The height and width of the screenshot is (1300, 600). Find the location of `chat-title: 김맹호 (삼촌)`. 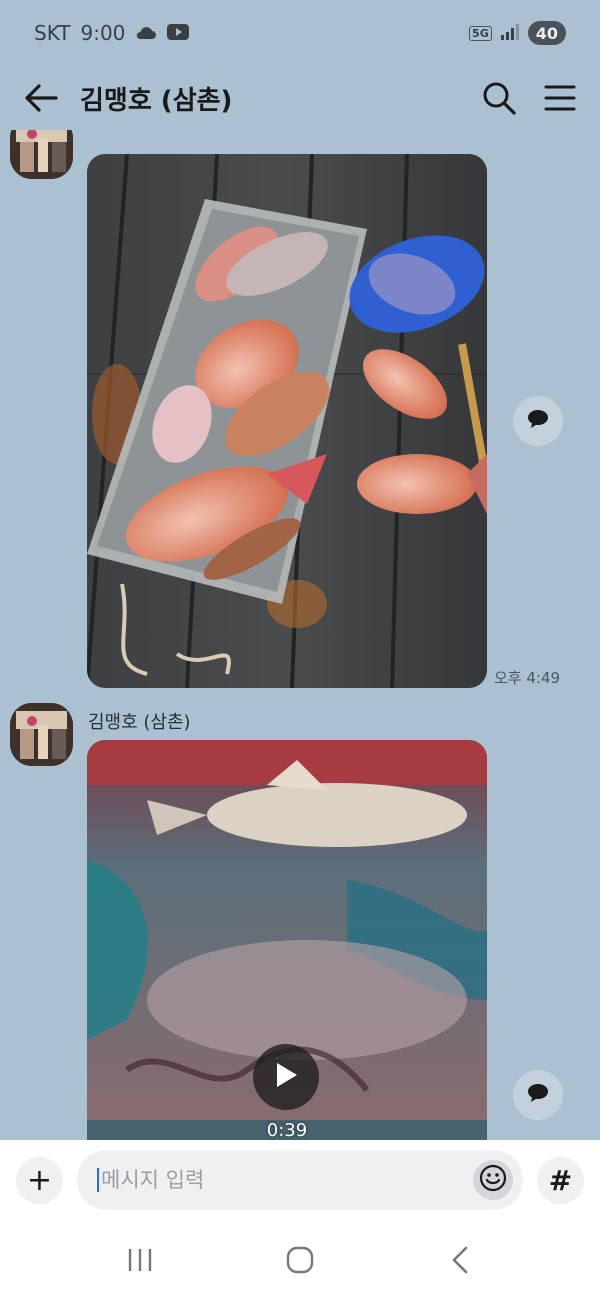

chat-title: 김맹호 (삼촌) is located at coordinates (156, 100).